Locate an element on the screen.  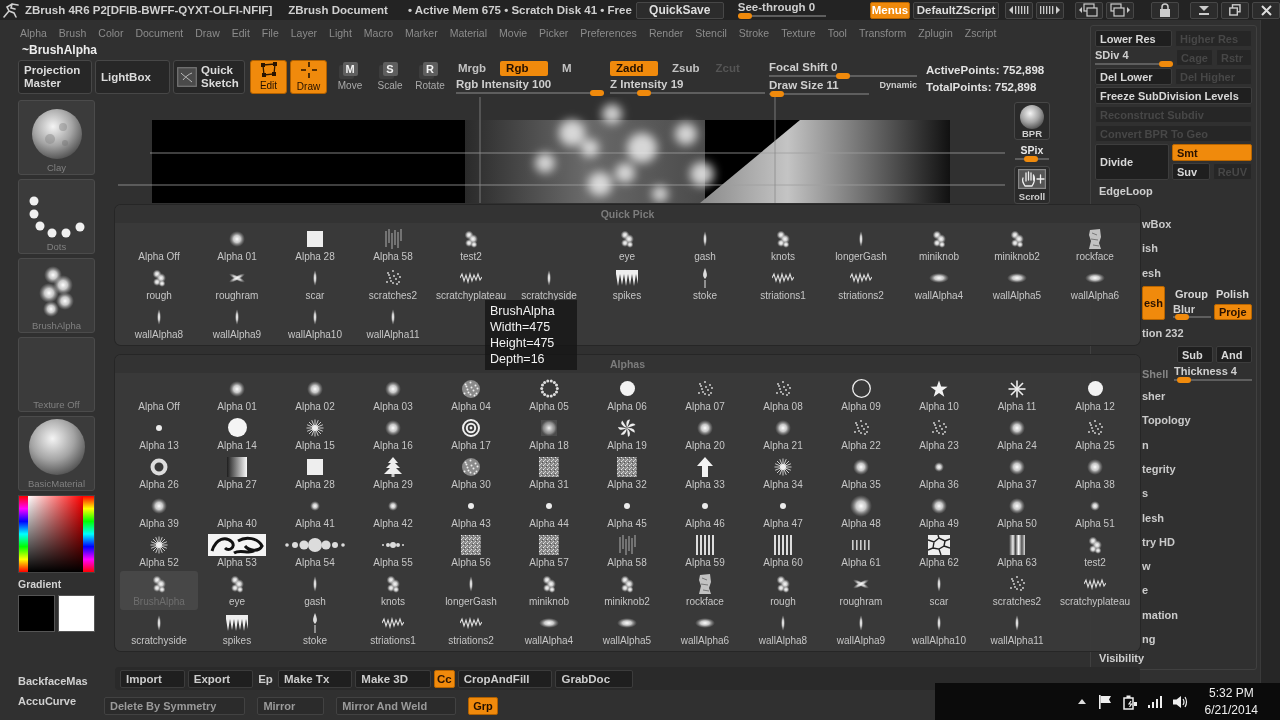
menu-item: Render is located at coordinates (666, 33).